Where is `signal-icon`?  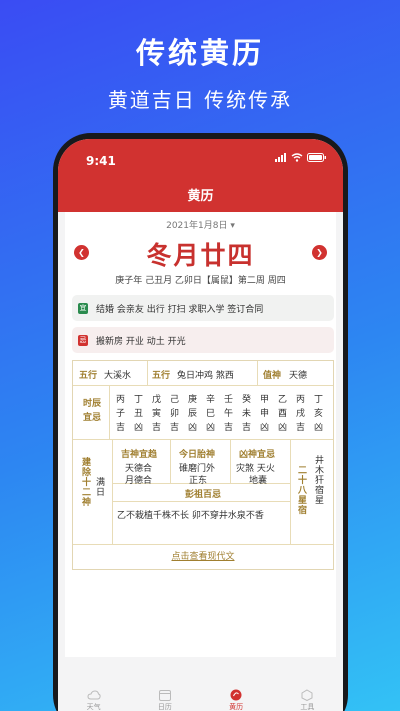
signal-icon is located at coordinates (280, 157).